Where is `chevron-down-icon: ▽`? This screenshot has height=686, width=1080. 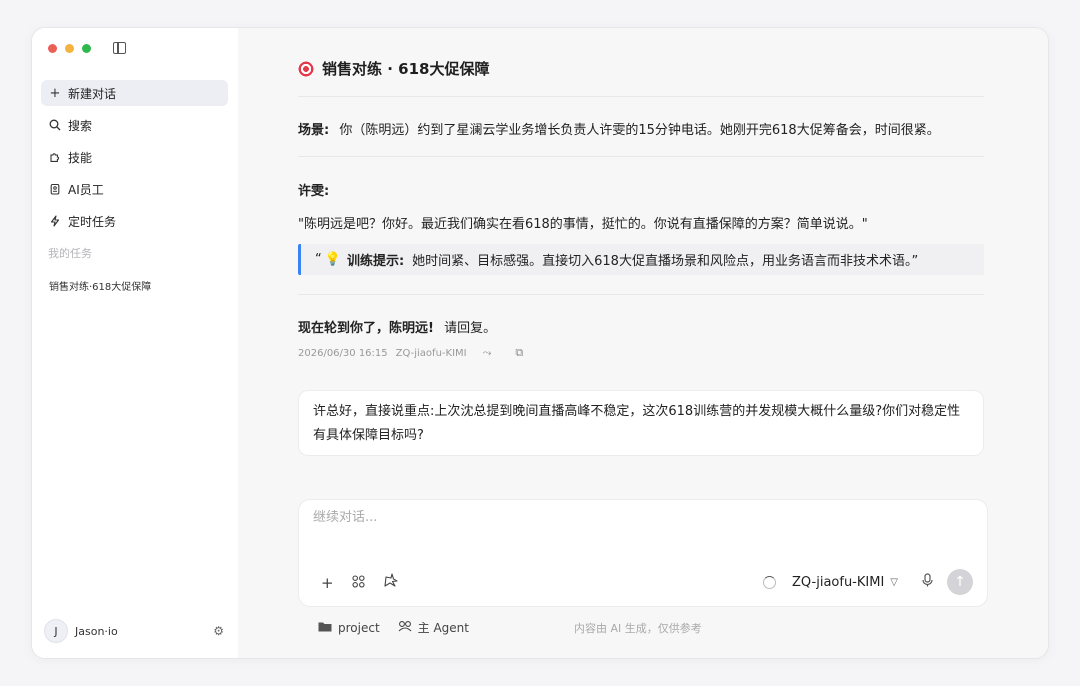 chevron-down-icon: ▽ is located at coordinates (894, 582).